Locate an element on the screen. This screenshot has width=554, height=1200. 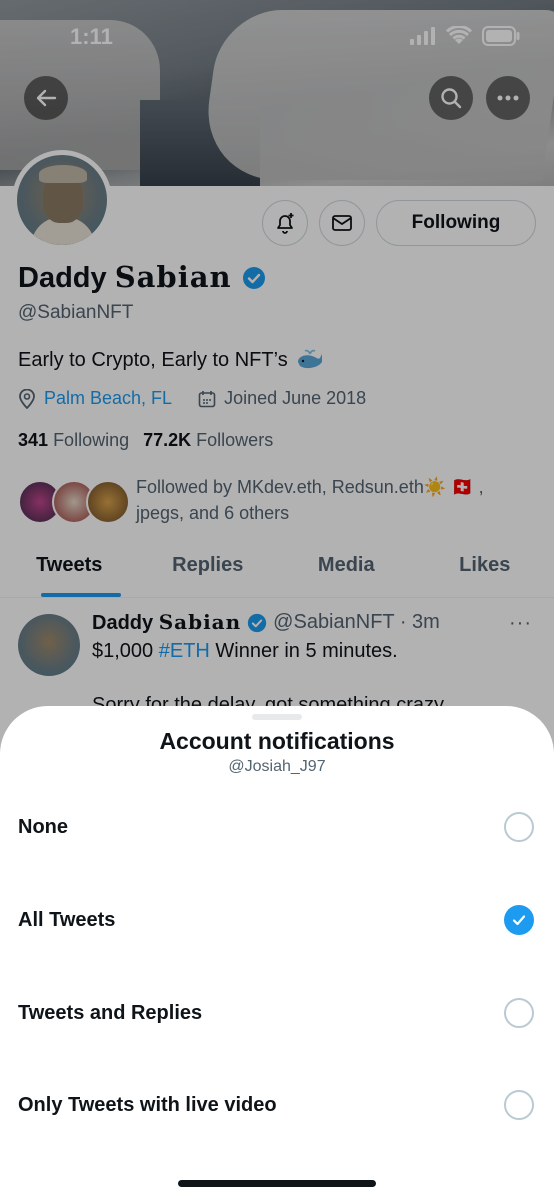
profile-meta: Palm Beach, FL Joined June 2018 is located at coordinates (192, 398).